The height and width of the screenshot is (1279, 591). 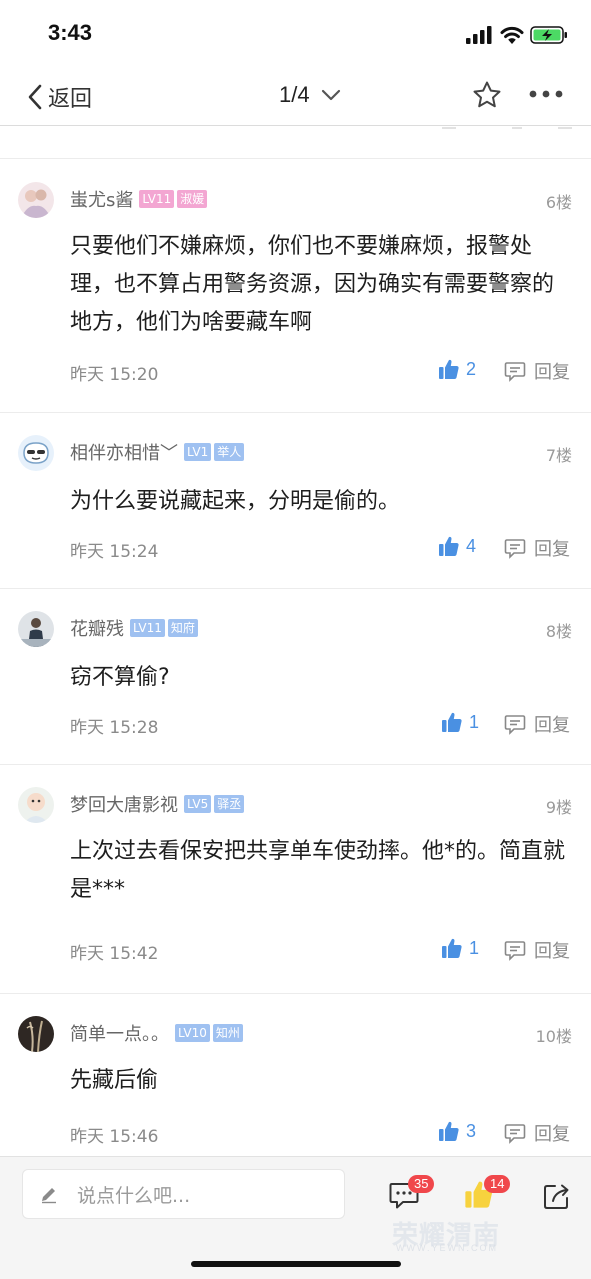 What do you see at coordinates (114, 954) in the screenshot?
I see `comment-time: 昨天 15:42` at bounding box center [114, 954].